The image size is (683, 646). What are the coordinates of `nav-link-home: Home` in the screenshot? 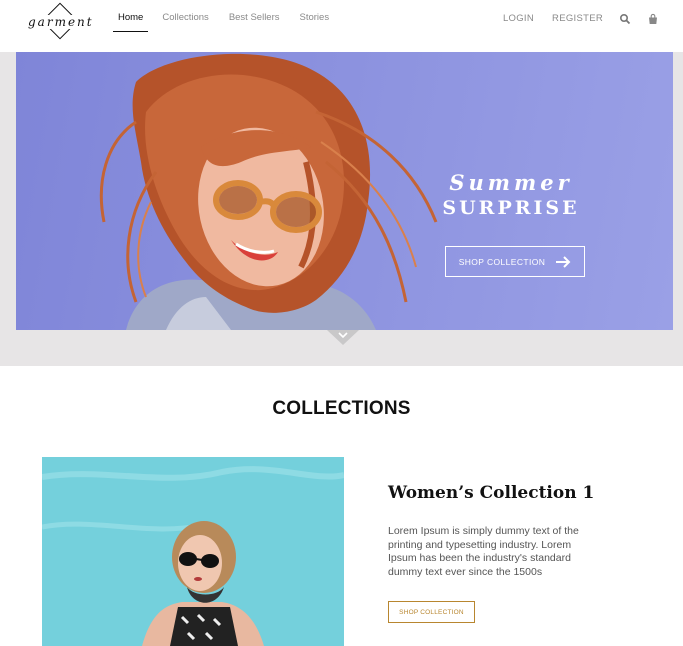 It's located at (131, 16).